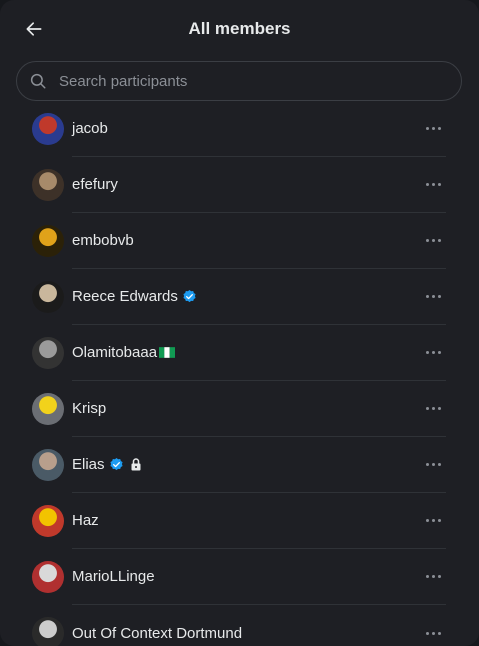 The height and width of the screenshot is (646, 479). Describe the element at coordinates (249, 81) in the screenshot. I see `search-input` at that location.